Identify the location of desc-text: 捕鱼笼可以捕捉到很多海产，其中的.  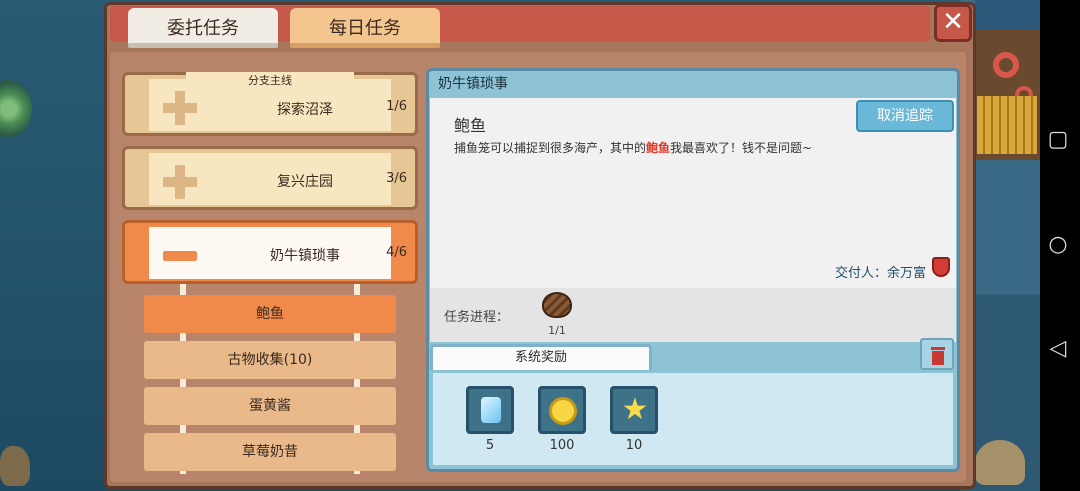
(550, 148).